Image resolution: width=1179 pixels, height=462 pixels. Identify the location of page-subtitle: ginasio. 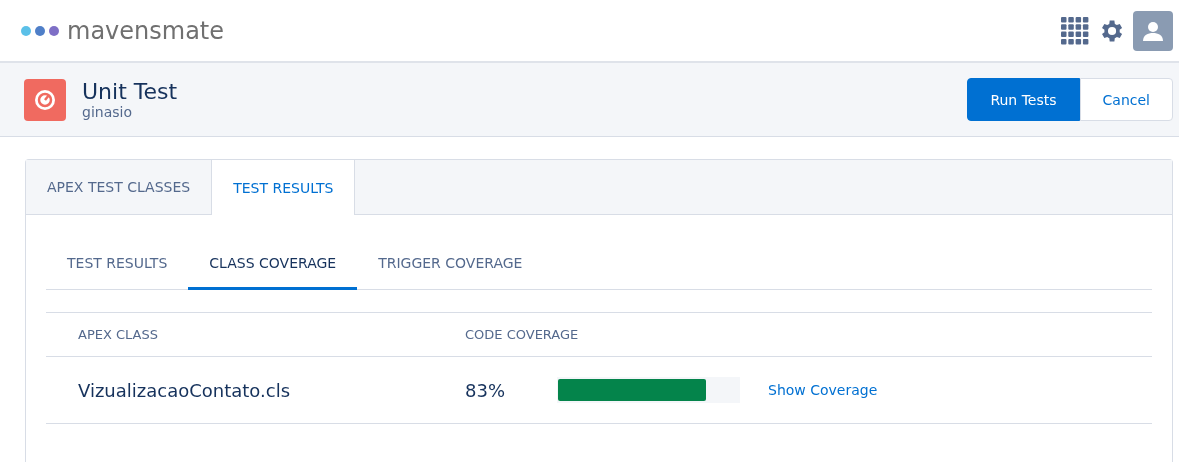
(107, 112).